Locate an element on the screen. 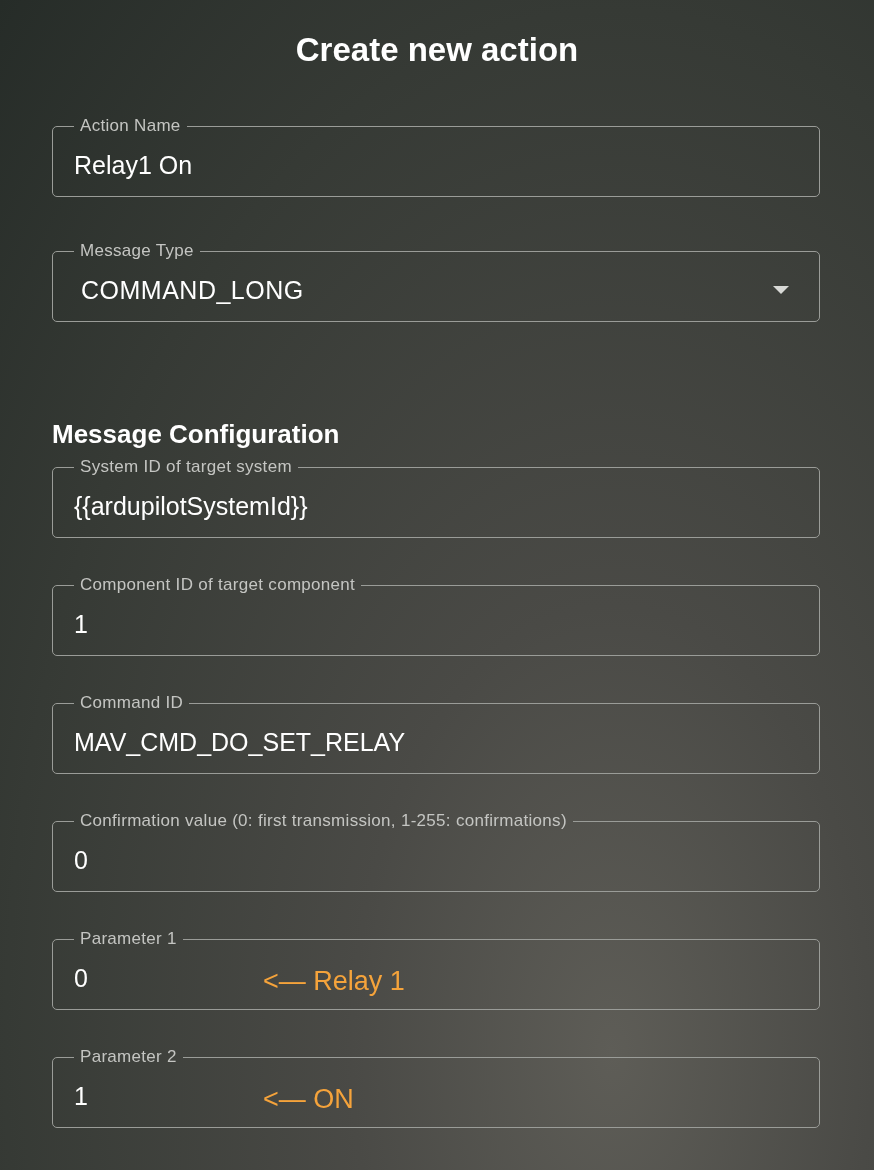  annotation-text: <— Relay 1 is located at coordinates (334, 981).